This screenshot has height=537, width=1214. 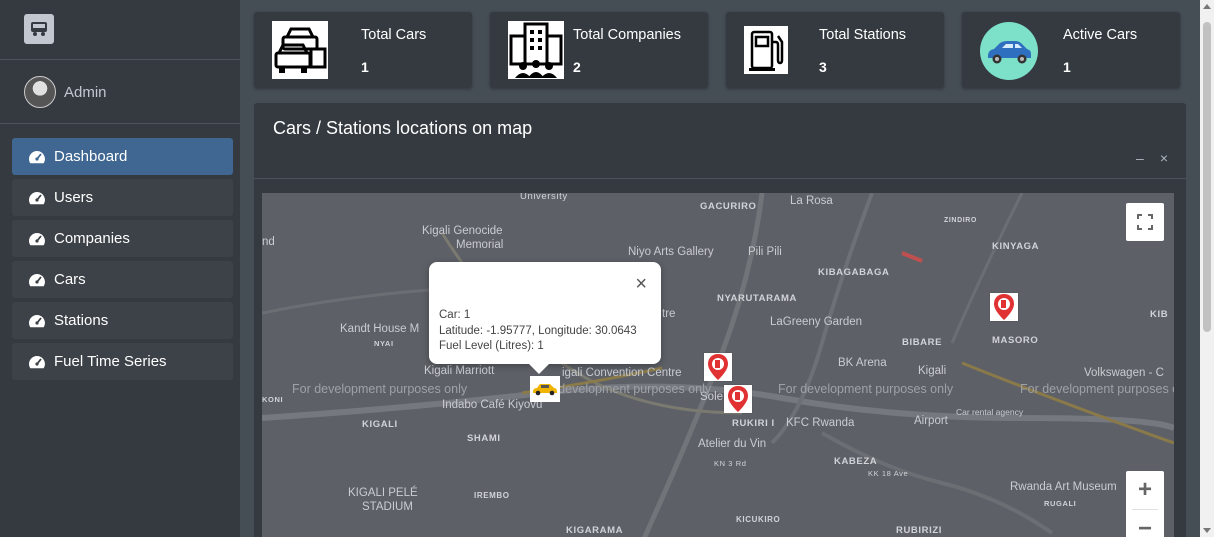 I want to click on popup-fuel: Fuel Level (Litres): 1, so click(x=491, y=346).